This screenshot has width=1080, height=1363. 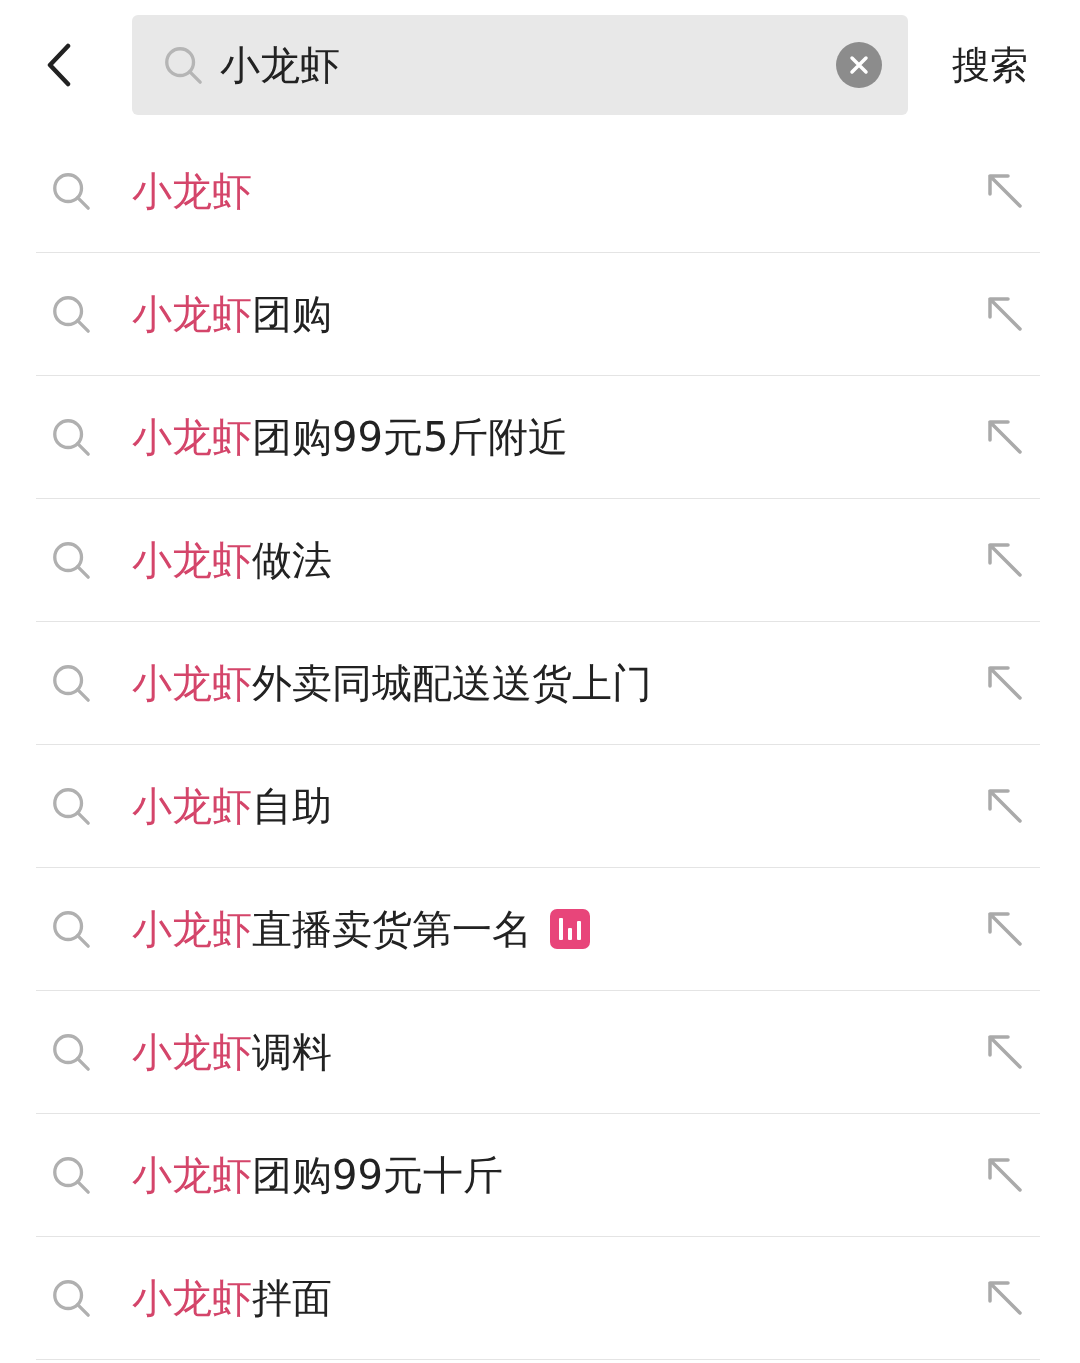 I want to click on suggestion-item: 小龙虾团购99元十斤, so click(x=538, y=1175).